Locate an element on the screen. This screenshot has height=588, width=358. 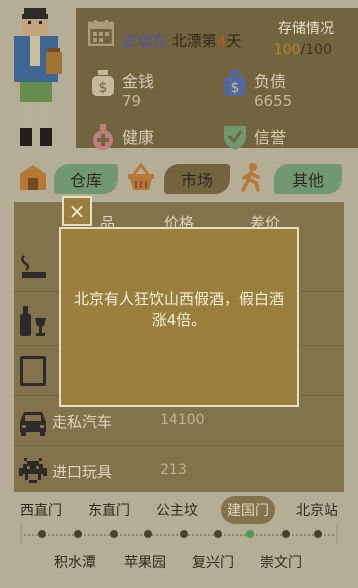
close-button: × is located at coordinates (77, 211).